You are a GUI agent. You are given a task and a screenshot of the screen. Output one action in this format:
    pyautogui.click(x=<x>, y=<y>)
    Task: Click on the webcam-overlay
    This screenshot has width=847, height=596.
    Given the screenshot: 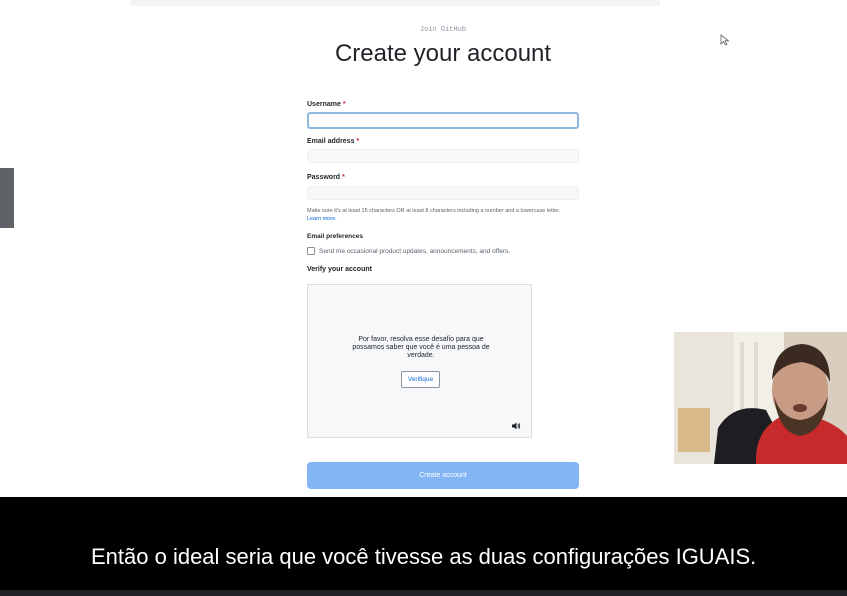 What is the action you would take?
    pyautogui.click(x=760, y=398)
    